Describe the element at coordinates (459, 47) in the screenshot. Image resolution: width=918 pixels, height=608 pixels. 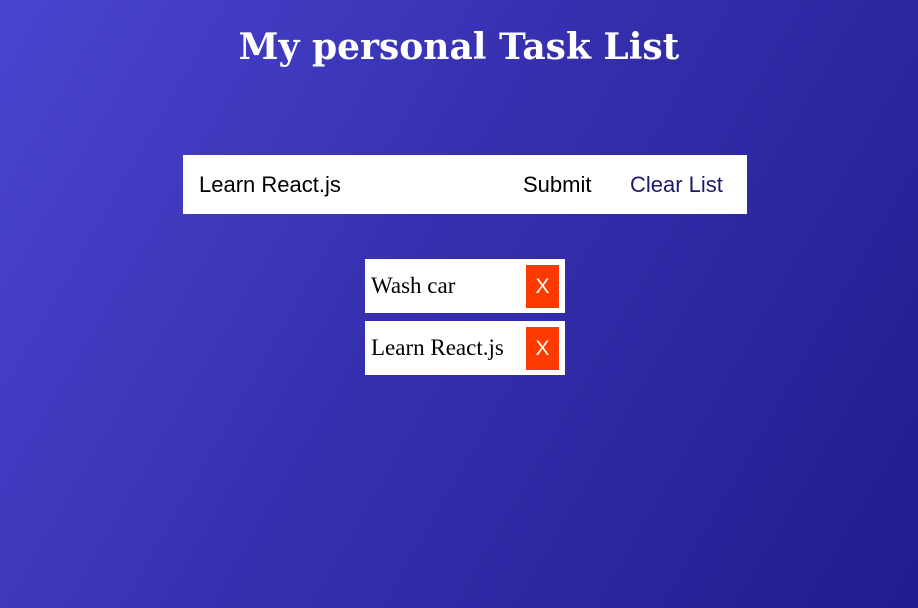
I see `page-title: My personal Task List` at that location.